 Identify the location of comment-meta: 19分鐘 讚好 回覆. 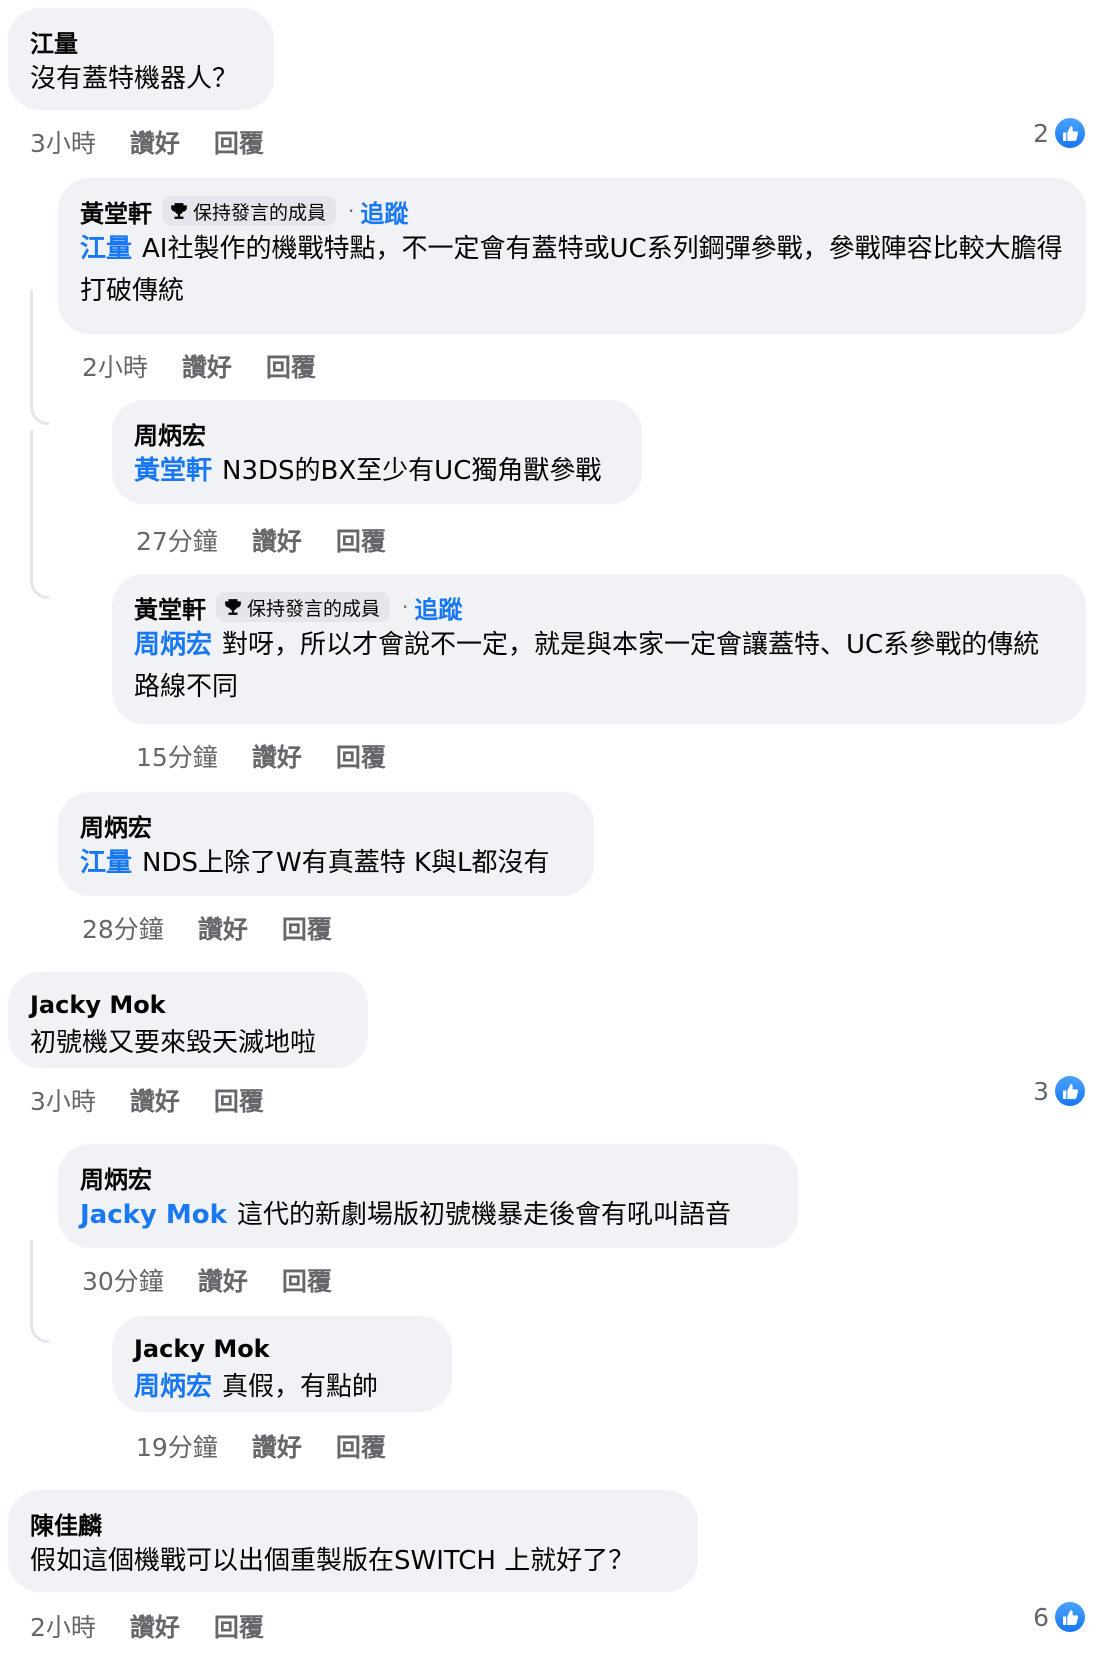
(261, 1446).